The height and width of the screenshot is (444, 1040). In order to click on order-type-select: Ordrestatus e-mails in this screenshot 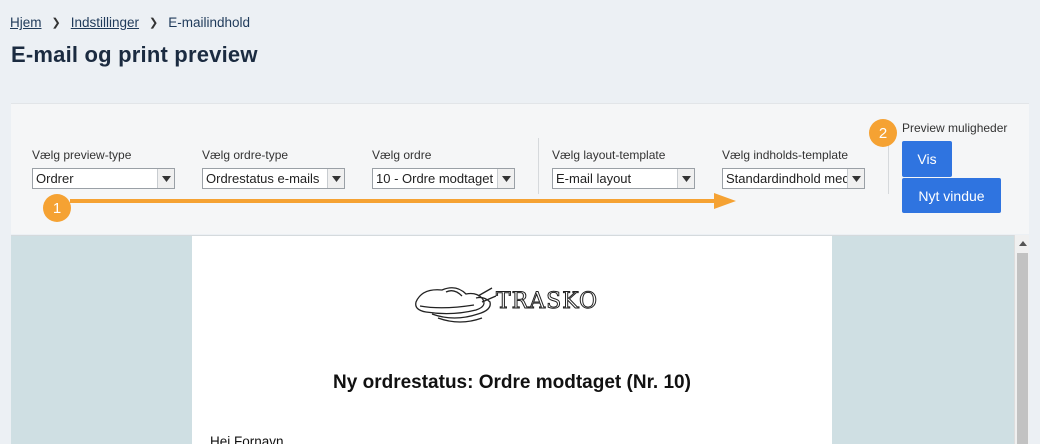, I will do `click(273, 178)`.